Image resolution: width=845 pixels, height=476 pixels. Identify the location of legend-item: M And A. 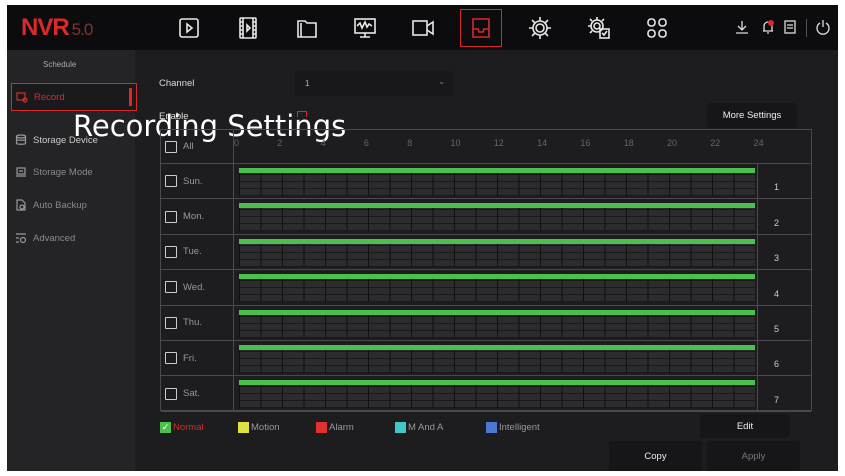
(419, 427).